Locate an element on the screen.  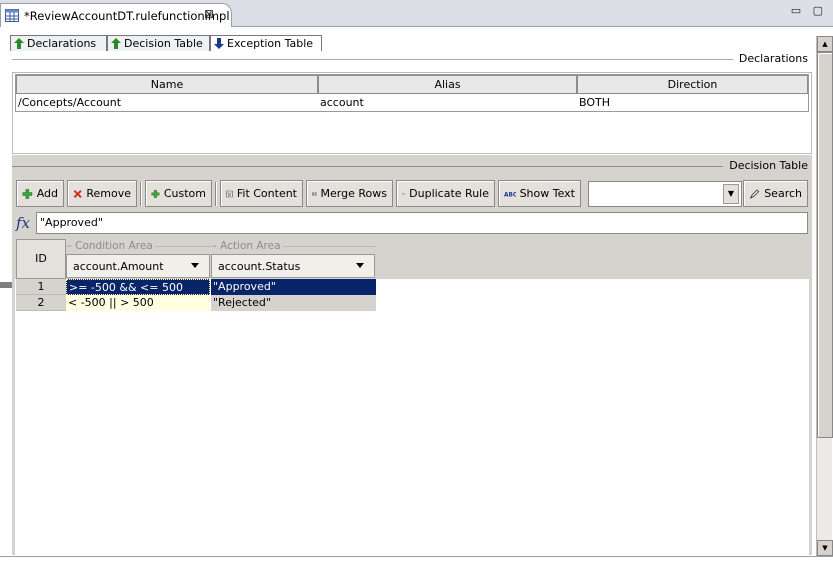
tab-label: Declarations is located at coordinates (62, 43).